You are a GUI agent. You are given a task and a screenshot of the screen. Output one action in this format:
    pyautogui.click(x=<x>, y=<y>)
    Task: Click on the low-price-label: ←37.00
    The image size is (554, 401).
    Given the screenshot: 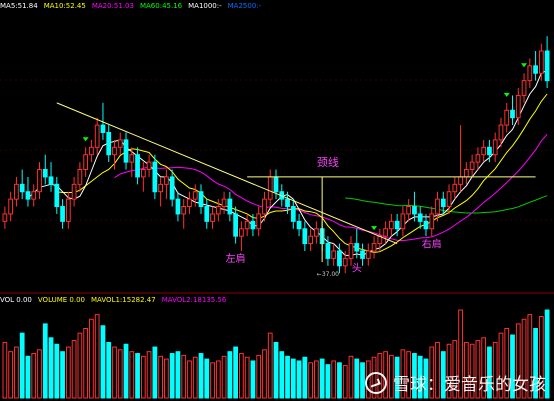 What is the action you would take?
    pyautogui.click(x=328, y=274)
    